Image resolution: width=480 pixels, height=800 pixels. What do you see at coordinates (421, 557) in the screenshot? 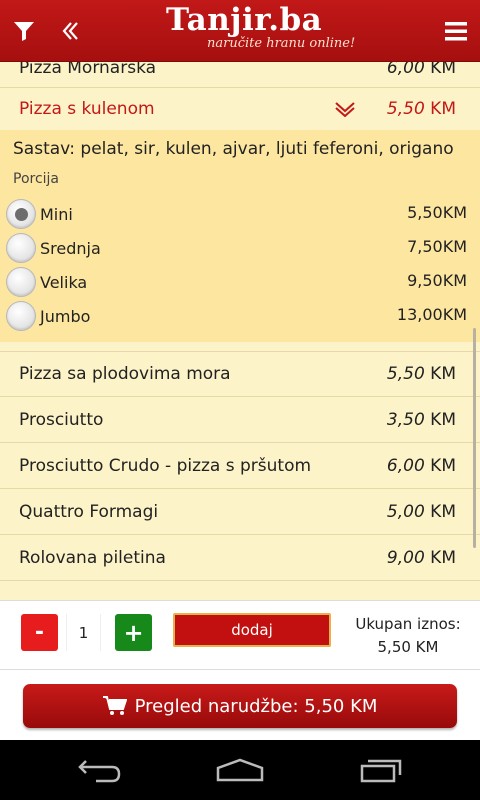
I see `item-price: 9,00 KM` at bounding box center [421, 557].